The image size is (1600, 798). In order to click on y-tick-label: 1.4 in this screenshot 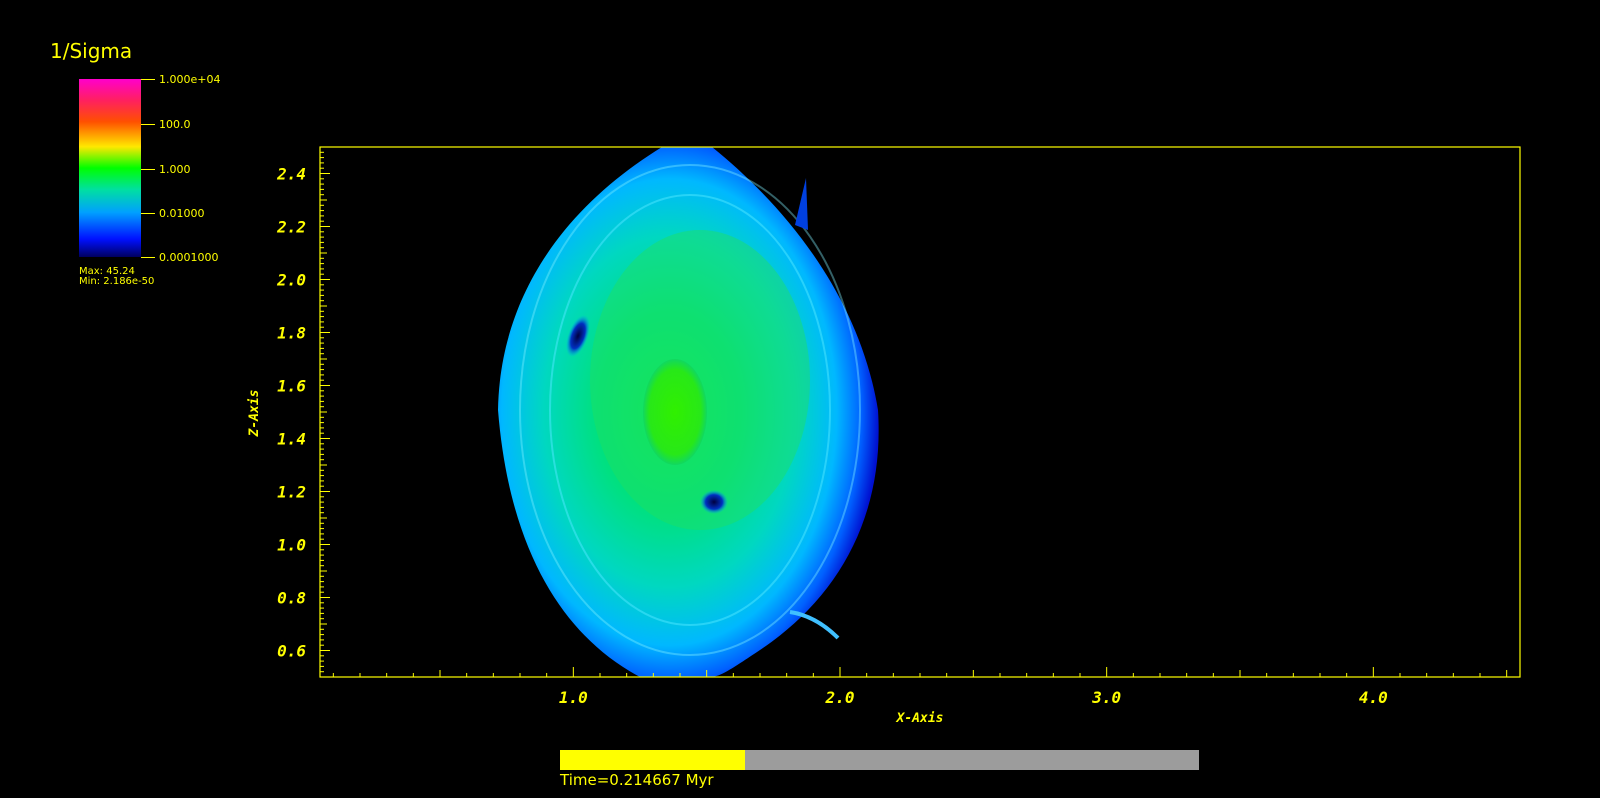, I will do `click(291, 439)`.